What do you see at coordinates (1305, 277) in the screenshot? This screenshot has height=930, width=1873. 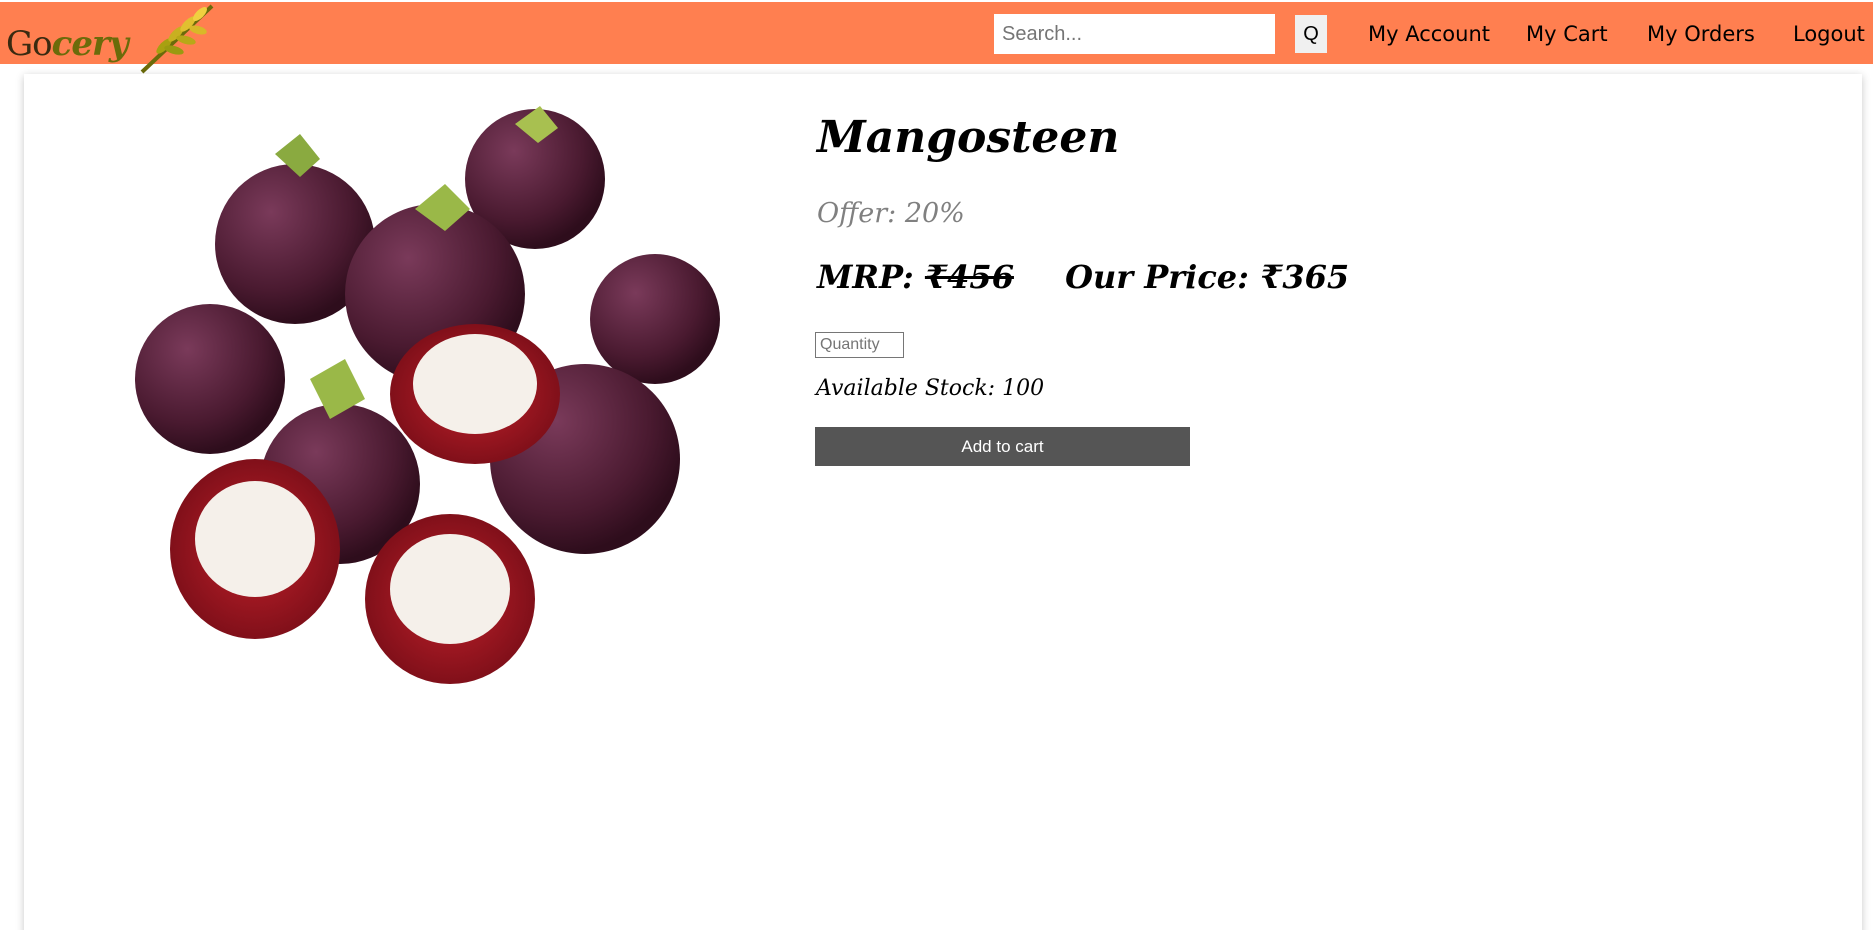 I see `our-price-value: ₹365` at bounding box center [1305, 277].